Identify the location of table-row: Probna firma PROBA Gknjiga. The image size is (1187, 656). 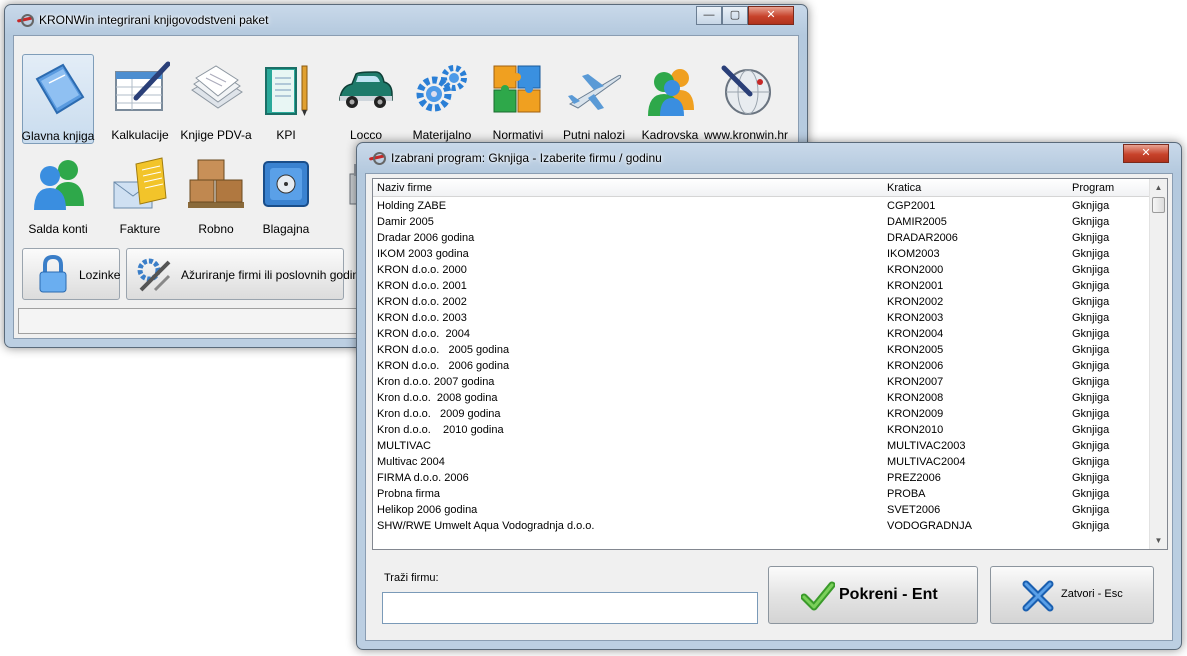
(761, 495).